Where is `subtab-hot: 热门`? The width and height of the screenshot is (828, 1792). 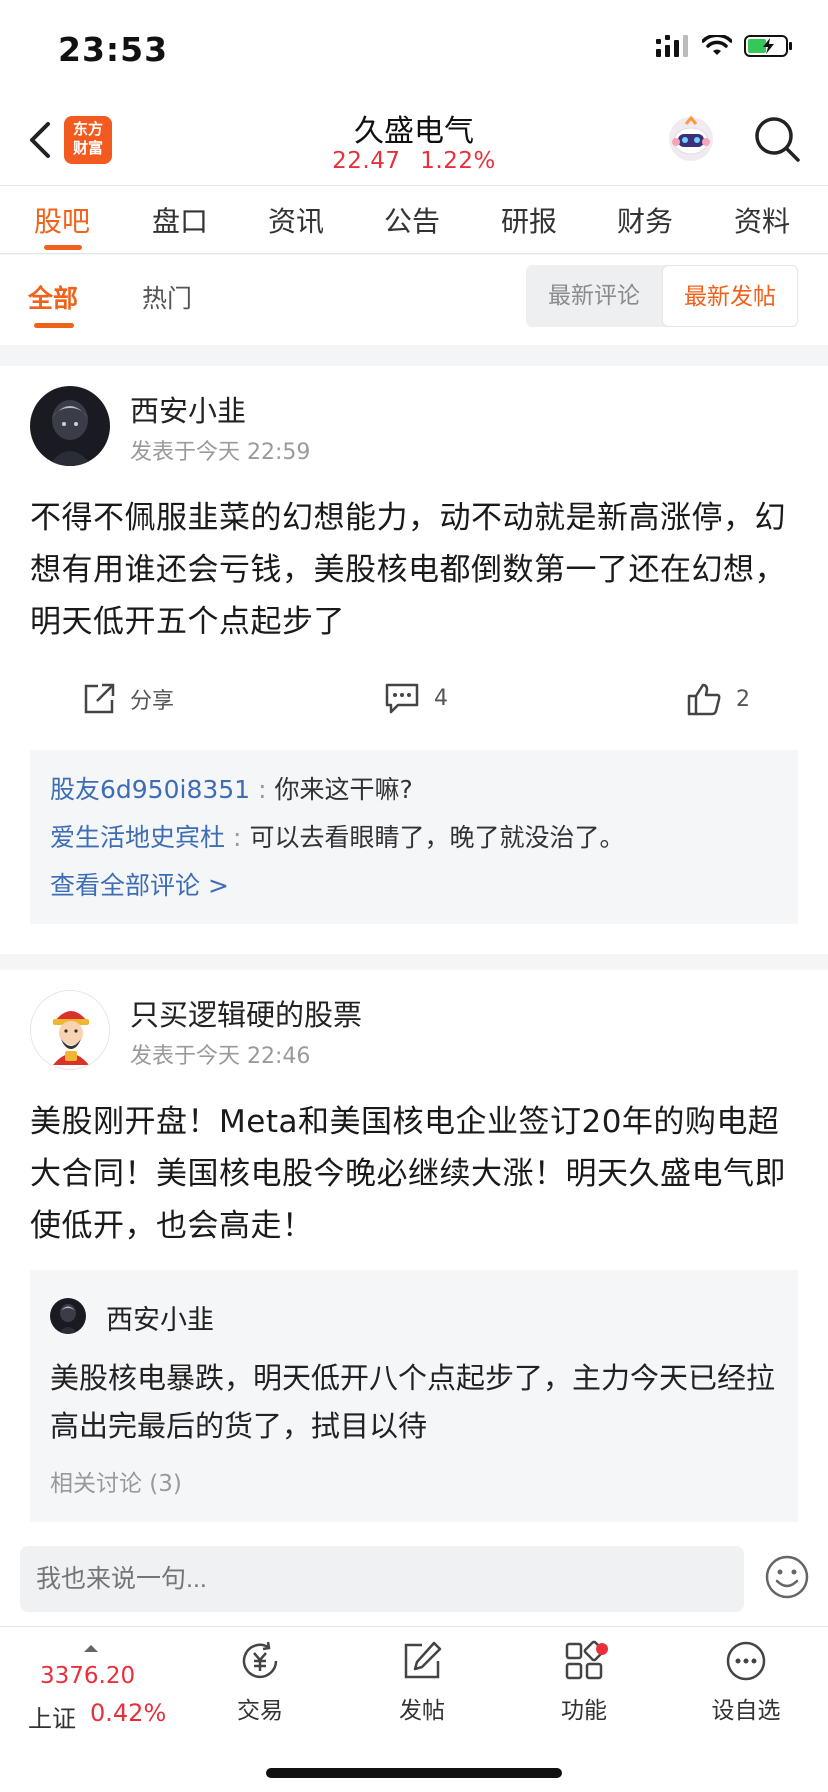 subtab-hot: 热门 is located at coordinates (167, 297).